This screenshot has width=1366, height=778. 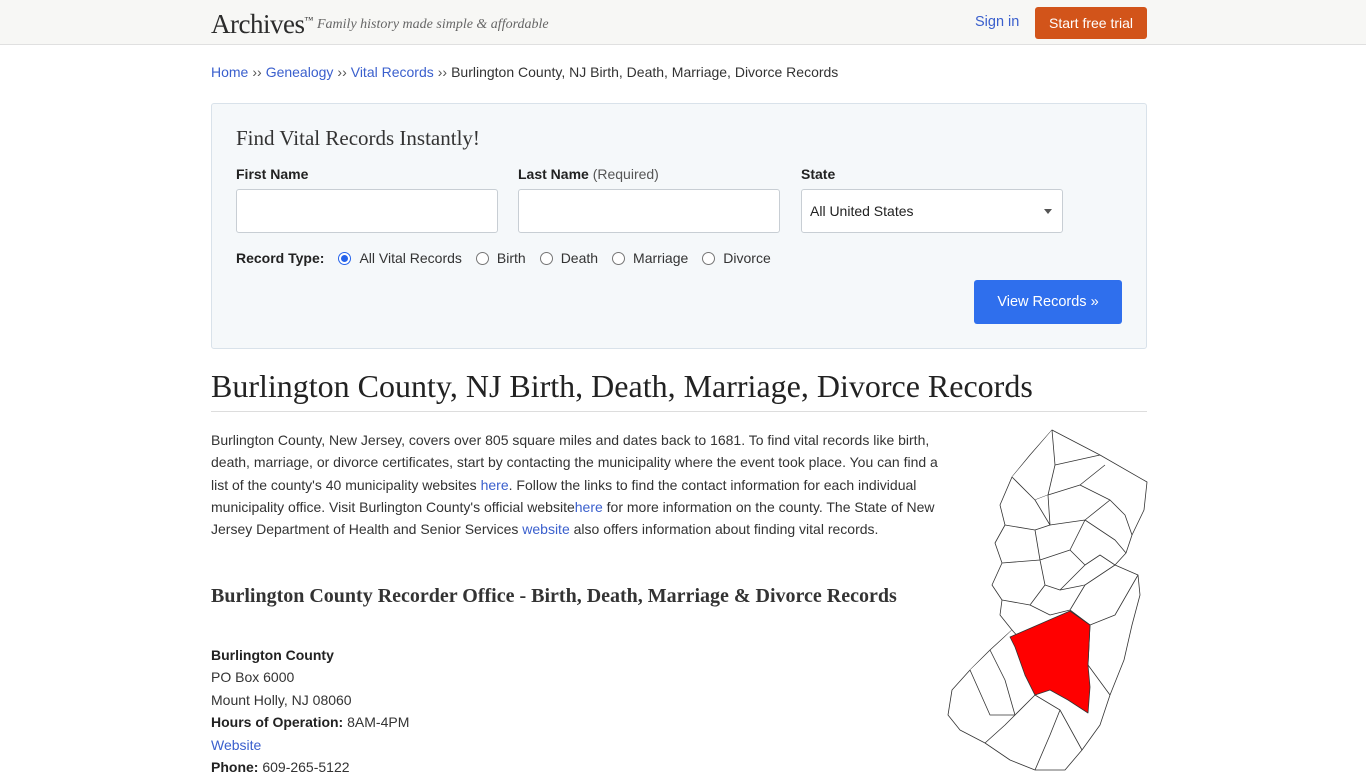 I want to click on first-name-label: First Name, so click(x=272, y=174).